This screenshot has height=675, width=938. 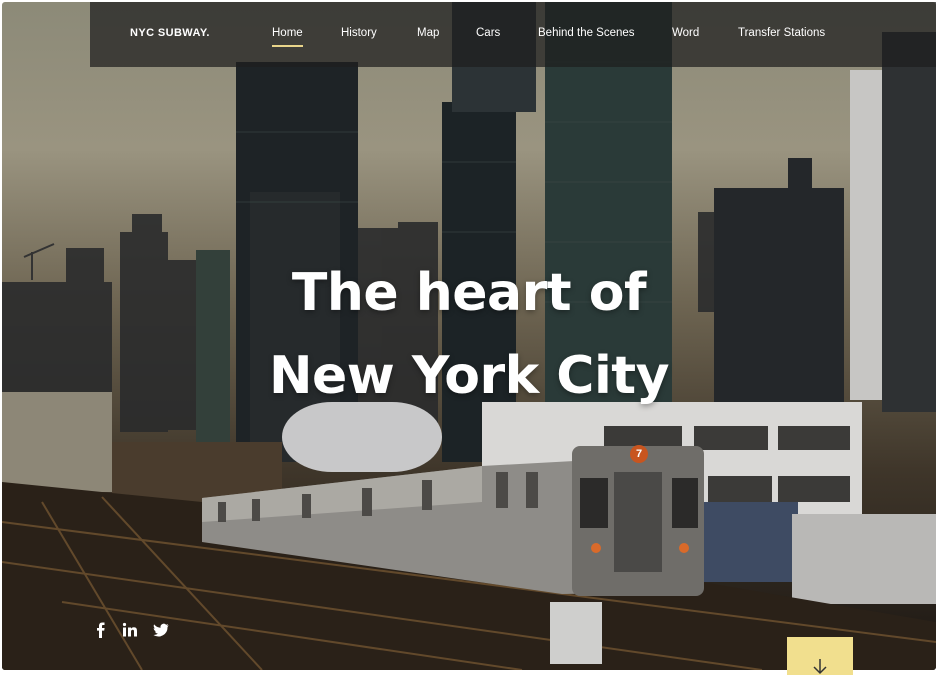 I want to click on nav-item-behind-the-scenes: Behind the Scenes, so click(x=586, y=33).